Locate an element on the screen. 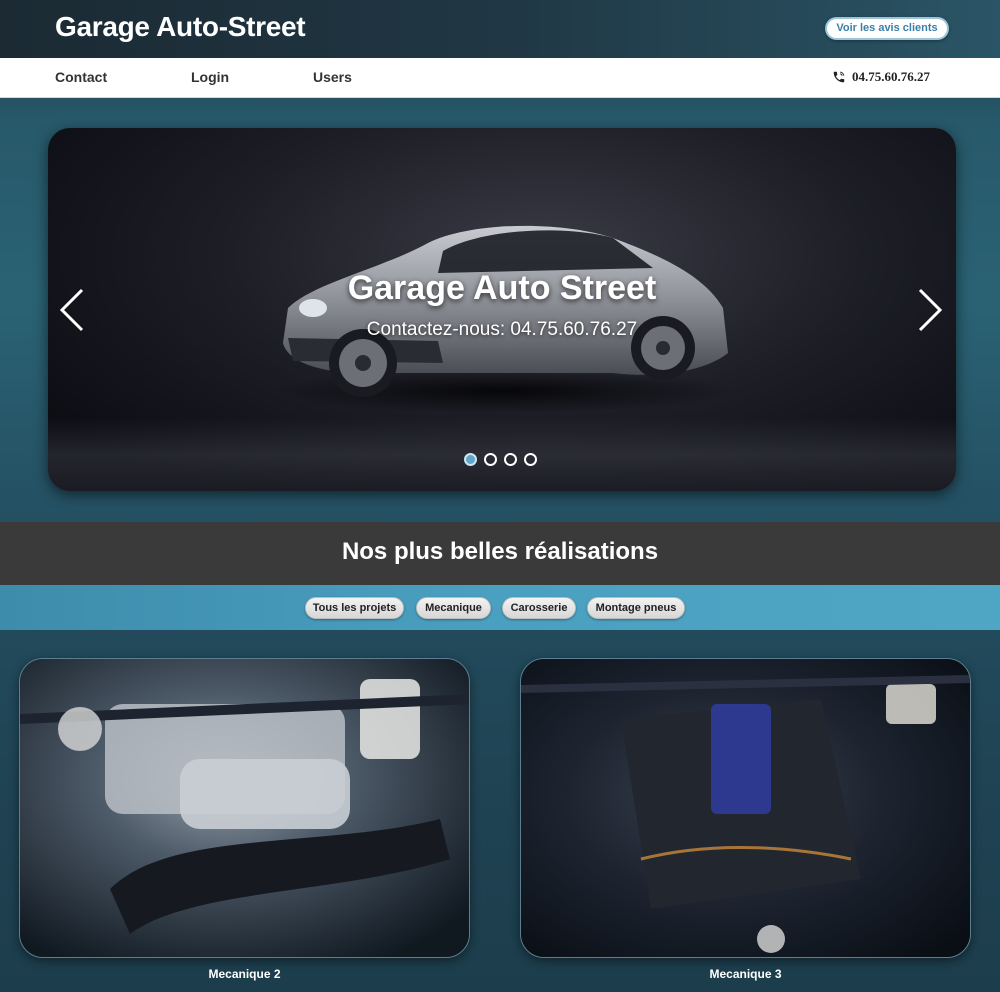 The image size is (1000, 992). sports-car-image is located at coordinates (500, 319).